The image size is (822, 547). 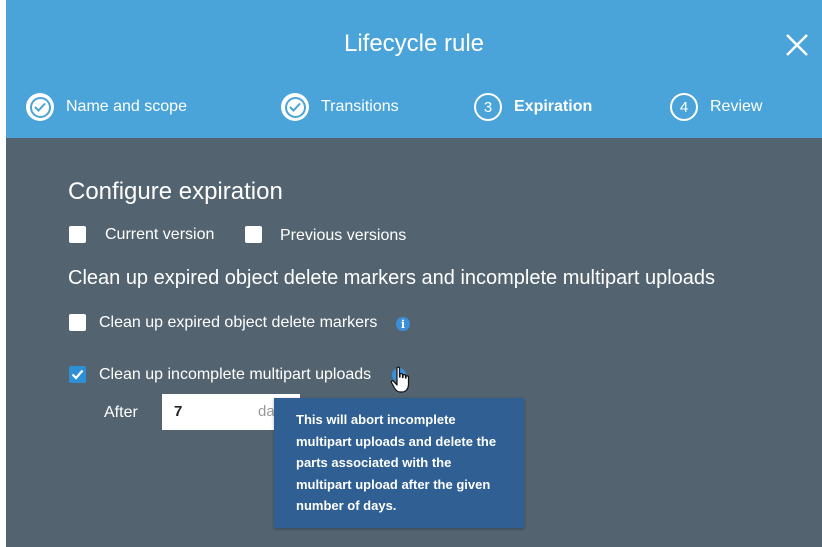 I want to click on delete-markers-label: Clean up expired object delete markers, so click(x=238, y=322).